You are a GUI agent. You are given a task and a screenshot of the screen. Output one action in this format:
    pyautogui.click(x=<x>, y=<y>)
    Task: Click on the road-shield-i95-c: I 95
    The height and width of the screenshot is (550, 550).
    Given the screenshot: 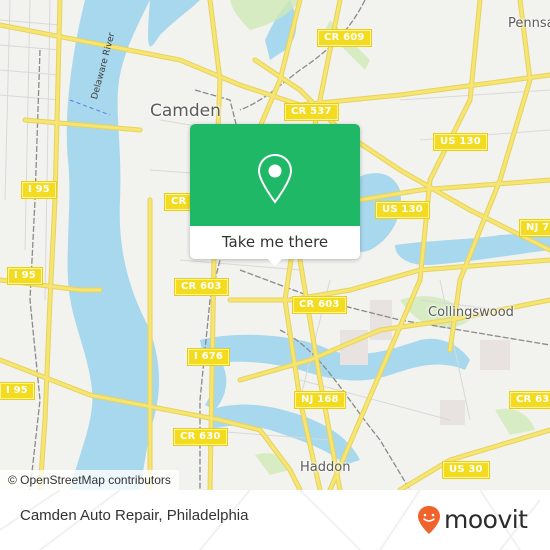 What is the action you would take?
    pyautogui.click(x=17, y=391)
    